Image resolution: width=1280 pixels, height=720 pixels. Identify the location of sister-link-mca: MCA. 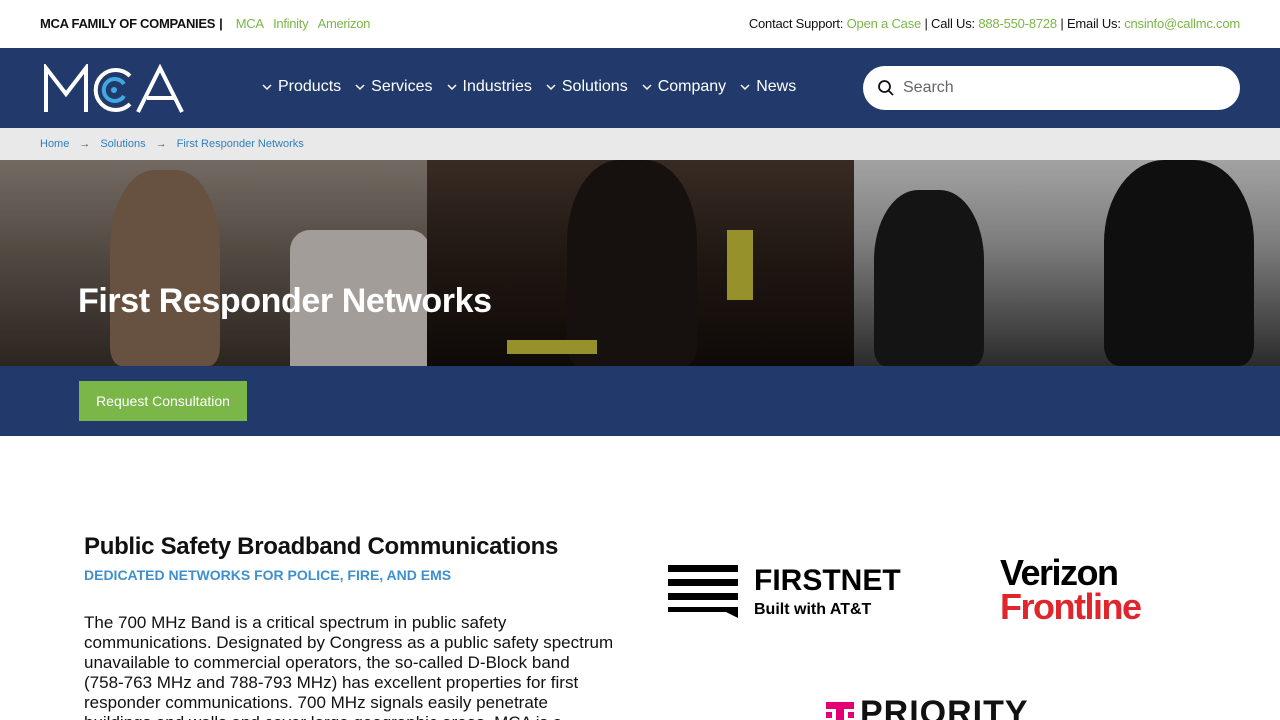
(250, 23).